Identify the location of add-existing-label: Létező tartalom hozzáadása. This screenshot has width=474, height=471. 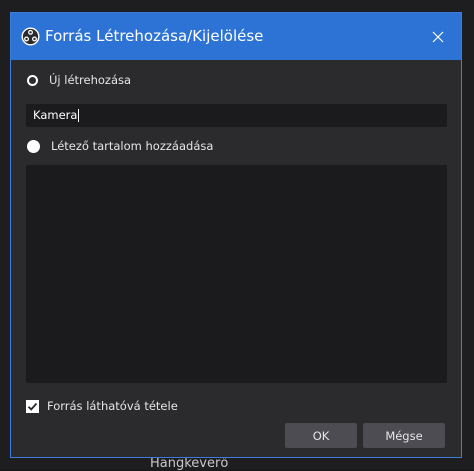
(132, 146).